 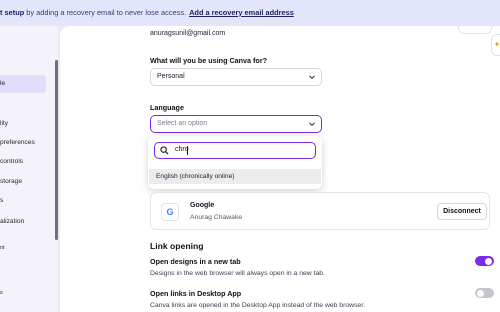 What do you see at coordinates (196, 293) in the screenshot?
I see `desktop-app-title: Open links in Desktop App` at bounding box center [196, 293].